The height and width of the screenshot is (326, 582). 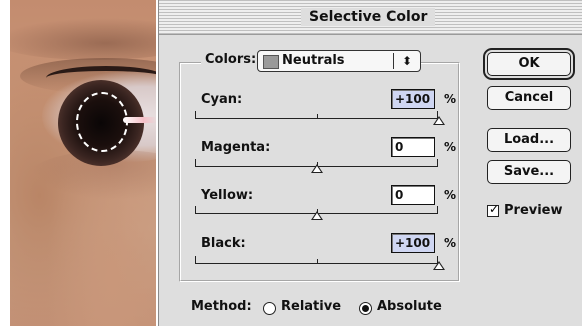 I want to click on neutrals-swatch, so click(x=271, y=62).